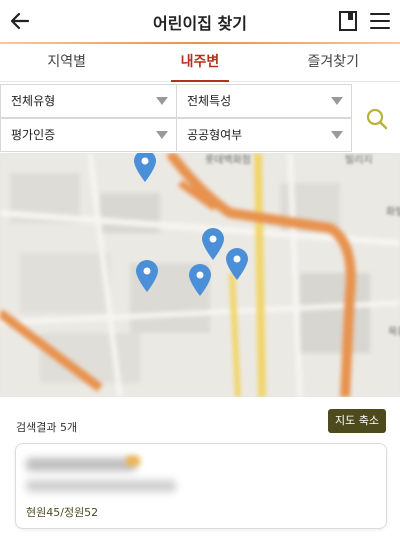  Describe the element at coordinates (394, 332) in the screenshot. I see `map-label: 목동` at that location.